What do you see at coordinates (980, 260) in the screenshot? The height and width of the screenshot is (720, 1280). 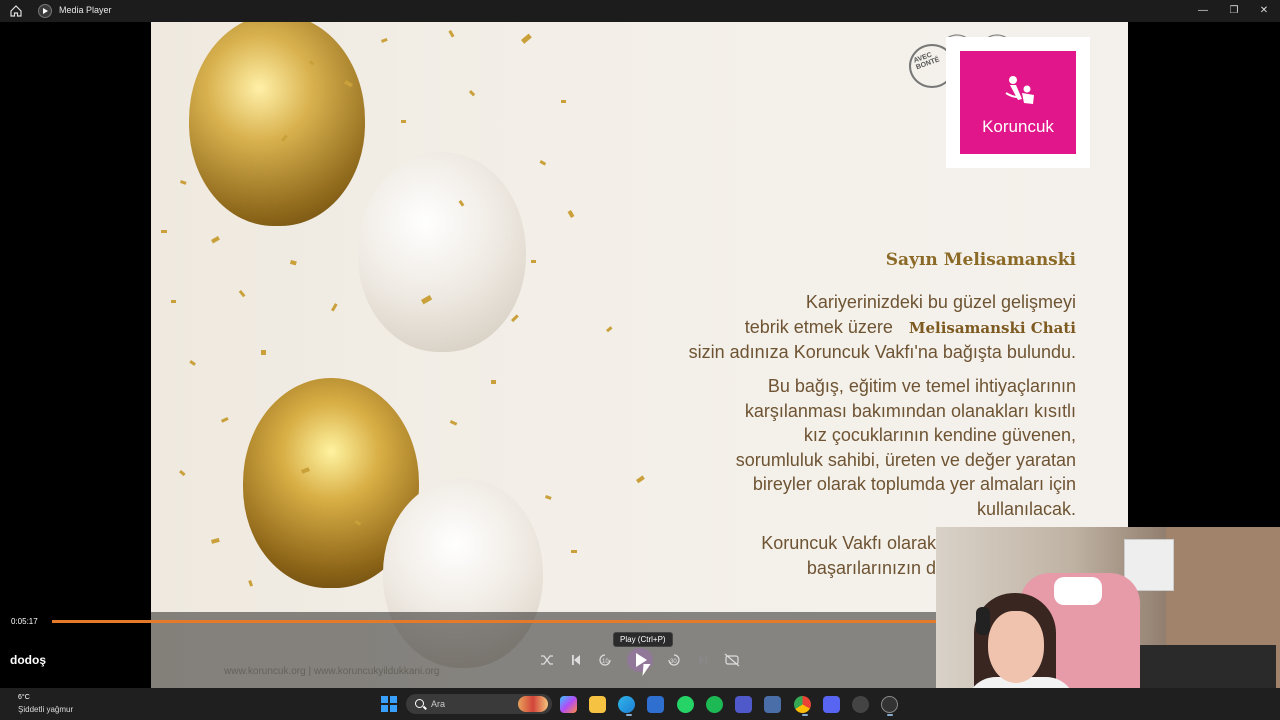 I see `letter-greeting: Sayın Melisamanski` at bounding box center [980, 260].